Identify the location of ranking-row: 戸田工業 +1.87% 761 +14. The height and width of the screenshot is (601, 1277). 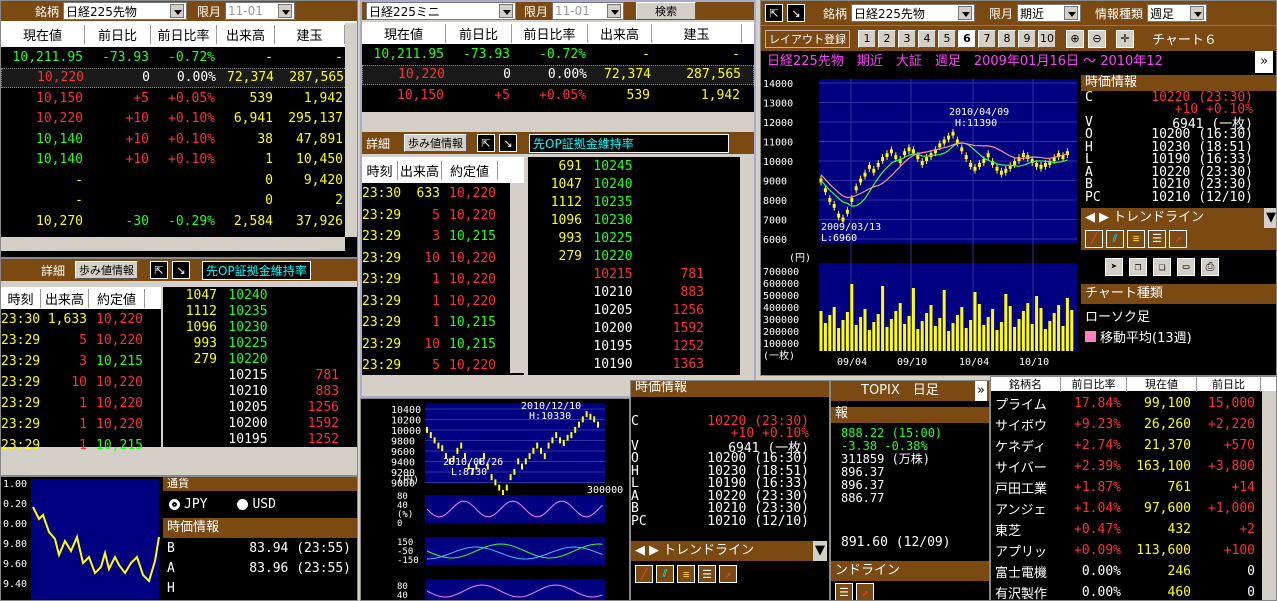
(1133, 487).